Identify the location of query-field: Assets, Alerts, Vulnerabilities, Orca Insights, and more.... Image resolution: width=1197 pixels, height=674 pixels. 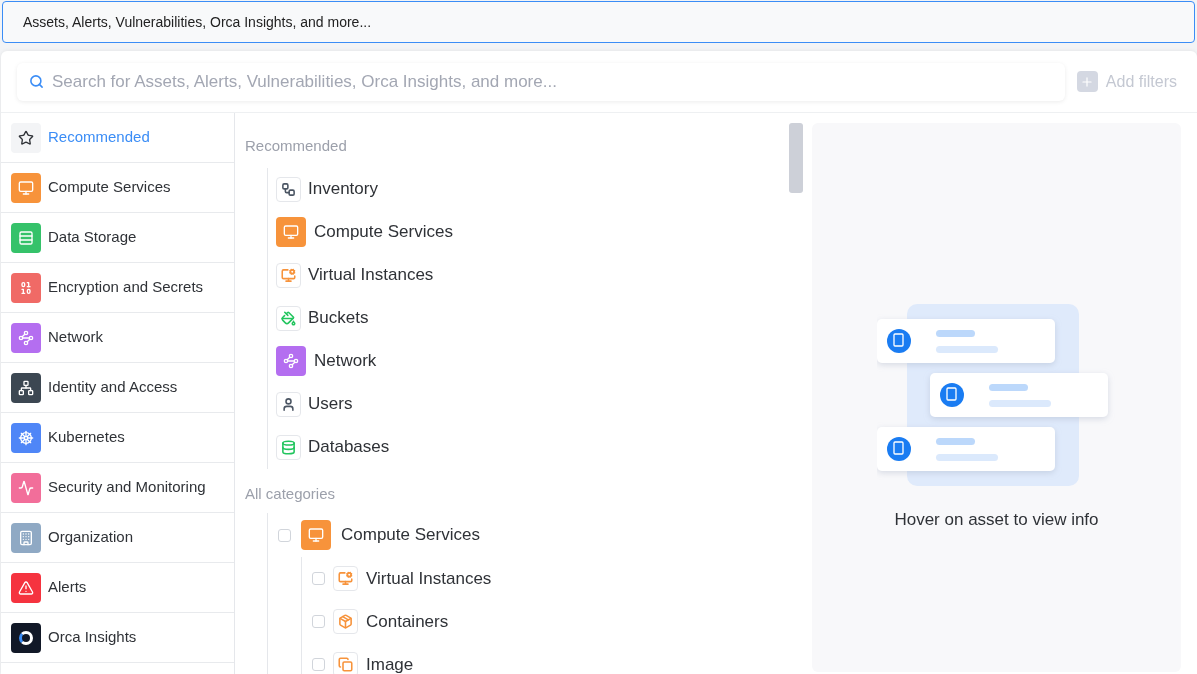
(598, 22).